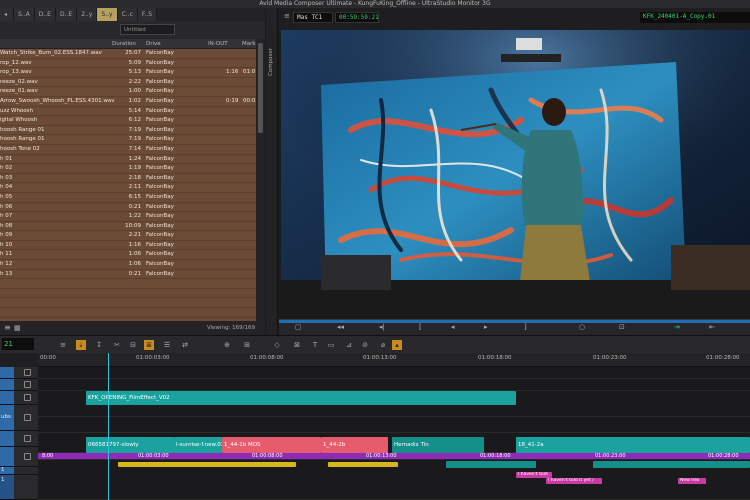  I want to click on audio-clip: New hex, so click(692, 481).